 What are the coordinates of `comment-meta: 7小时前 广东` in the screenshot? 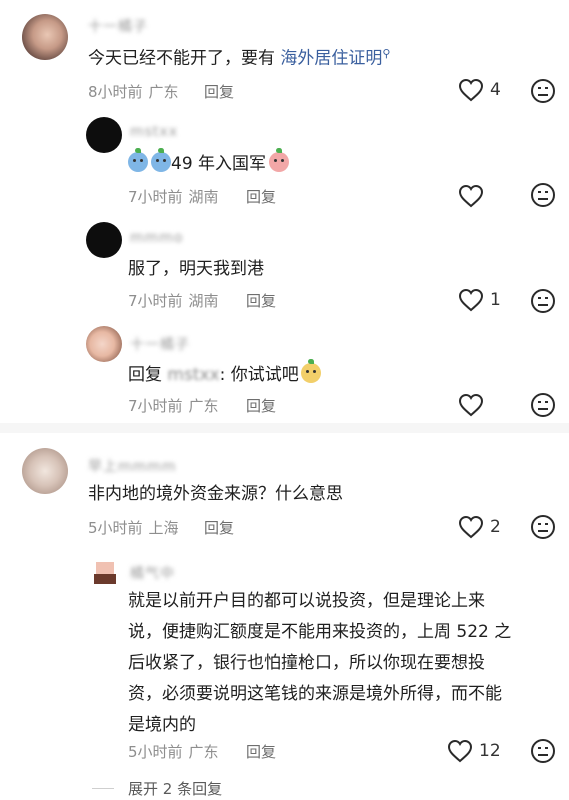 It's located at (173, 406).